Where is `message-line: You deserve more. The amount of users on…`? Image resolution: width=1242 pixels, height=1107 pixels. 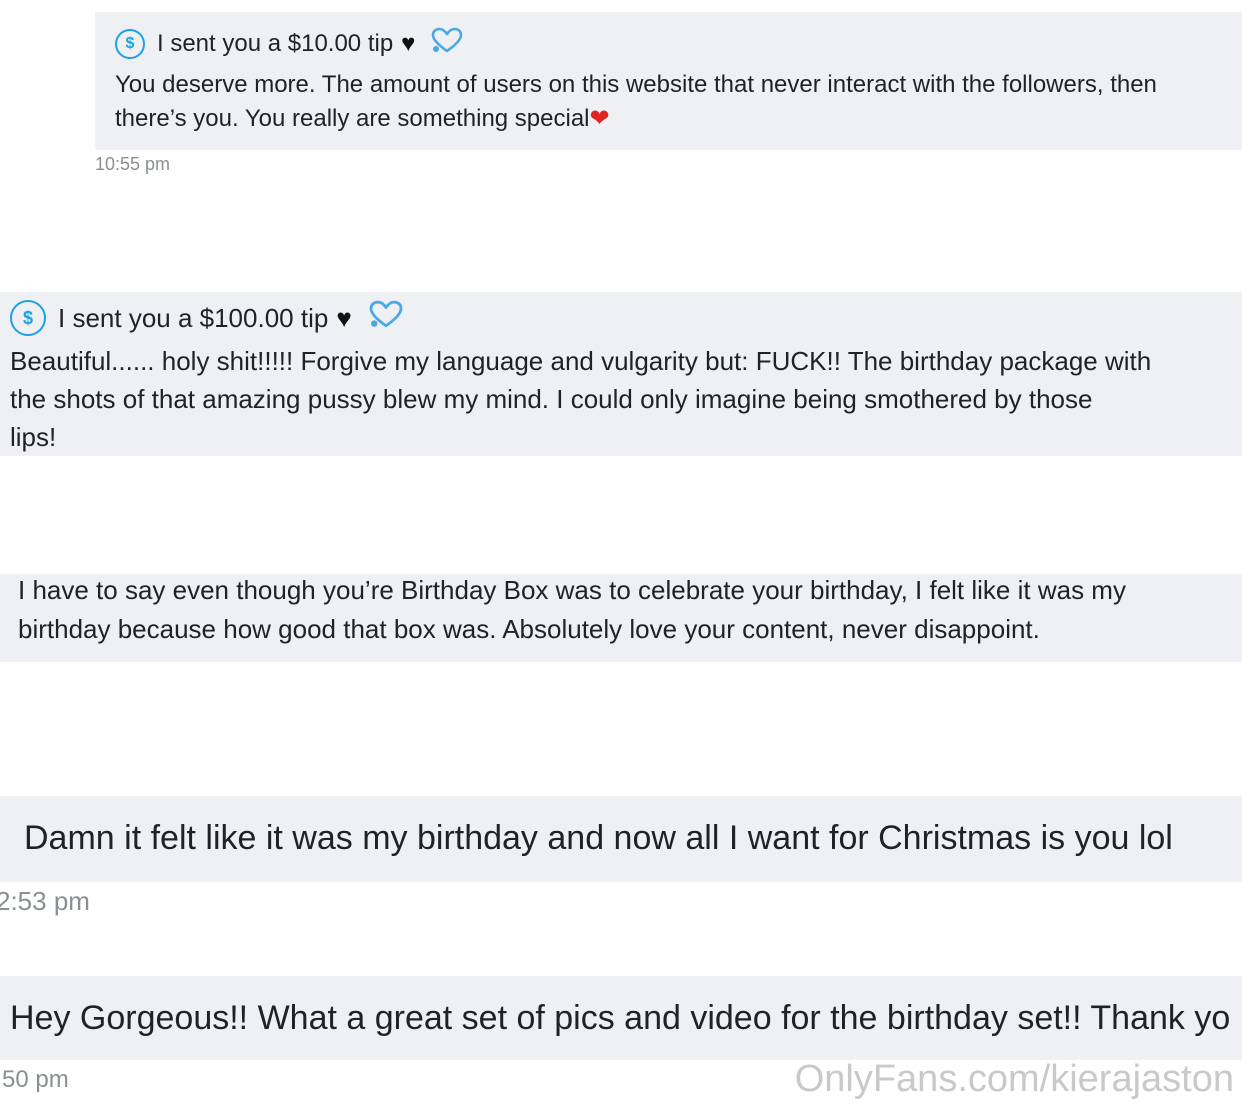
message-line: You deserve more. The amount of users on… is located at coordinates (636, 84).